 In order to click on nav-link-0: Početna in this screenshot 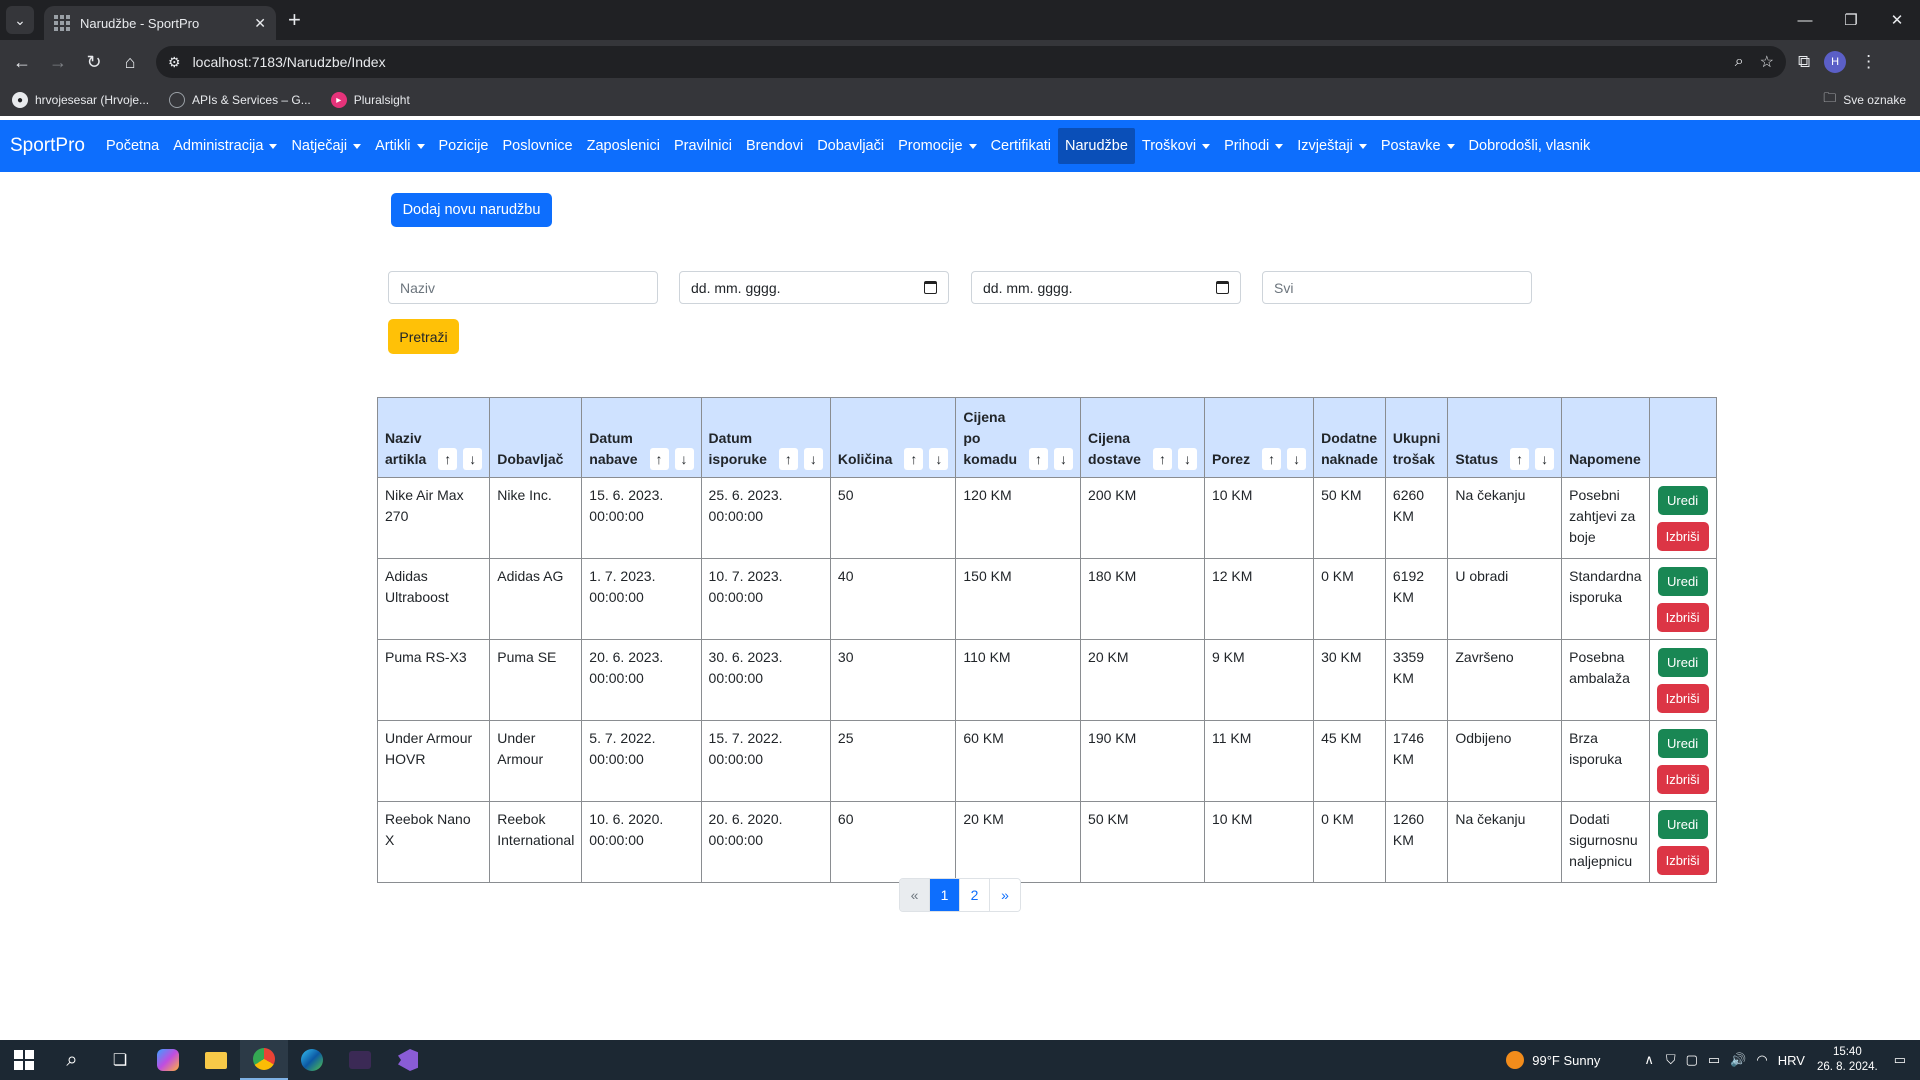, I will do `click(132, 146)`.